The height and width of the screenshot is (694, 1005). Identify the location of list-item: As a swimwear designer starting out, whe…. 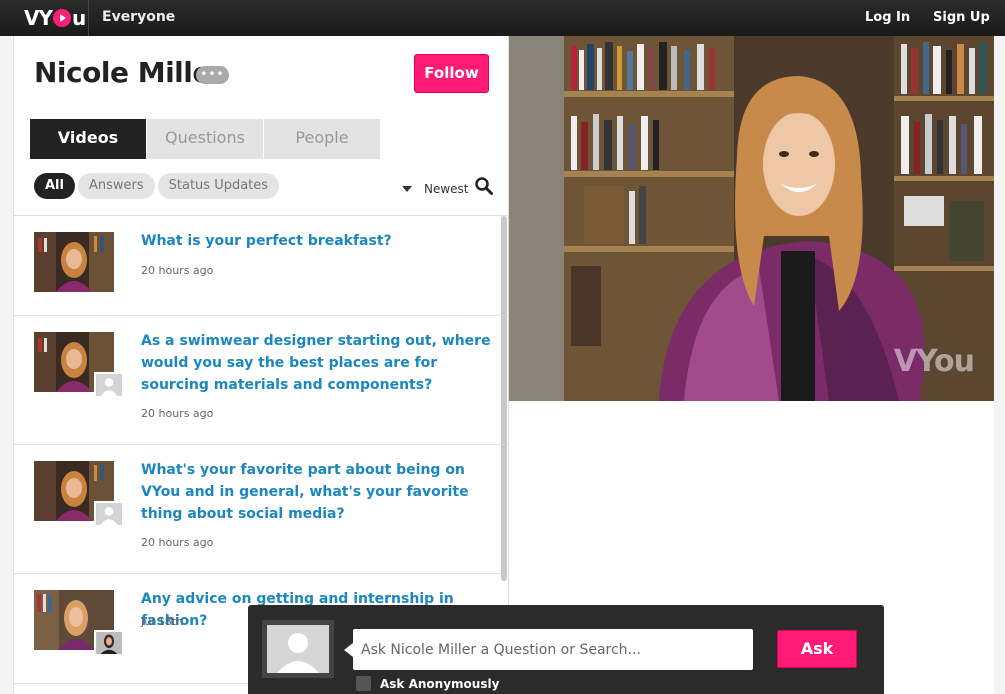
(261, 380).